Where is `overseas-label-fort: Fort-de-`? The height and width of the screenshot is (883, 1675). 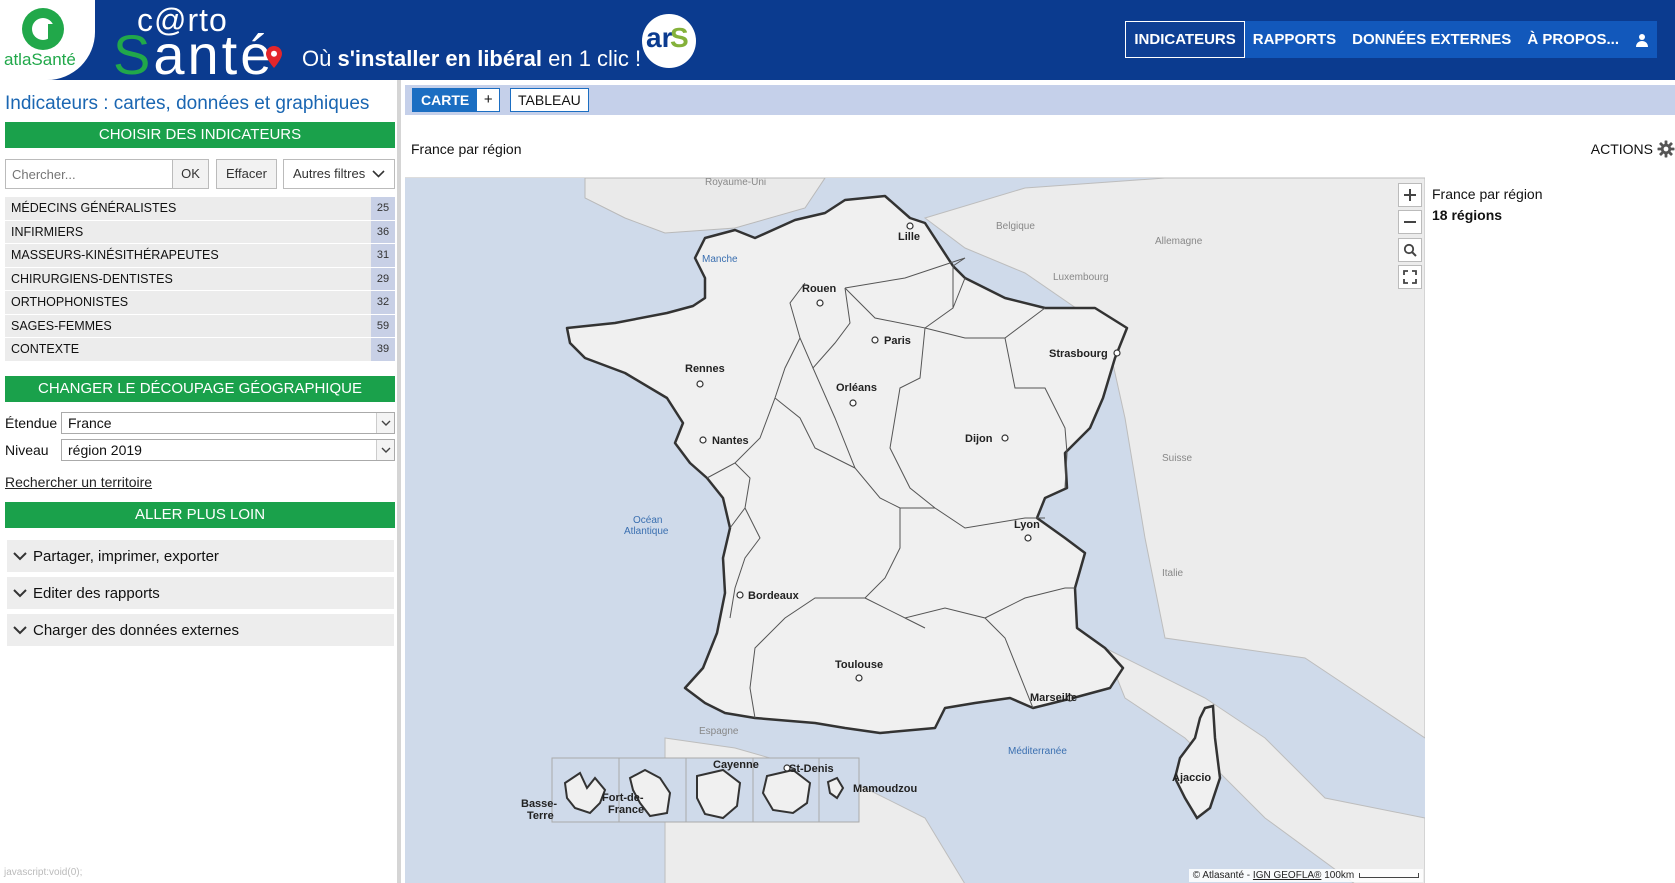 overseas-label-fort: Fort-de- is located at coordinates (623, 798).